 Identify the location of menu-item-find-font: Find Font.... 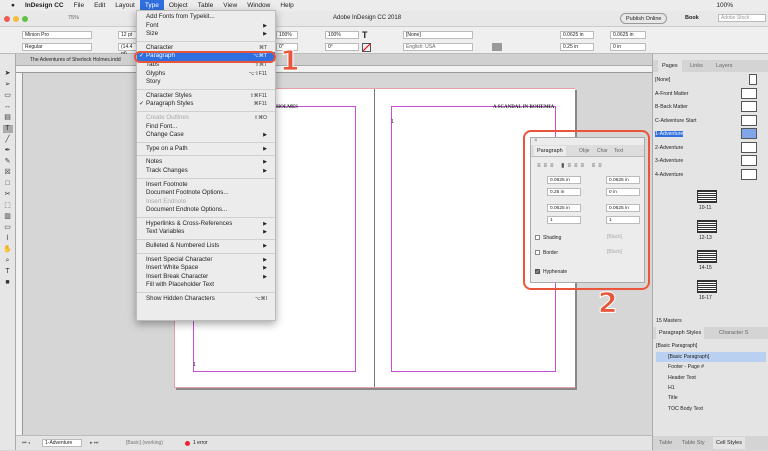
(206, 127).